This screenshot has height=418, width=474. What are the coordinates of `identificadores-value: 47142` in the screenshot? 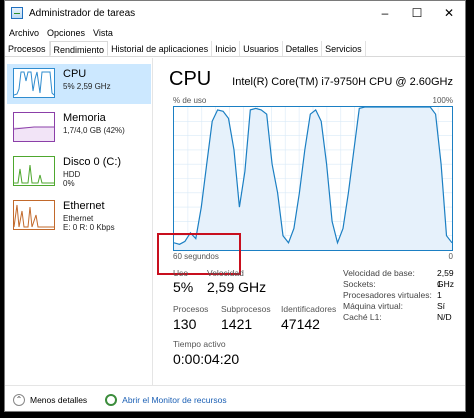 It's located at (300, 324).